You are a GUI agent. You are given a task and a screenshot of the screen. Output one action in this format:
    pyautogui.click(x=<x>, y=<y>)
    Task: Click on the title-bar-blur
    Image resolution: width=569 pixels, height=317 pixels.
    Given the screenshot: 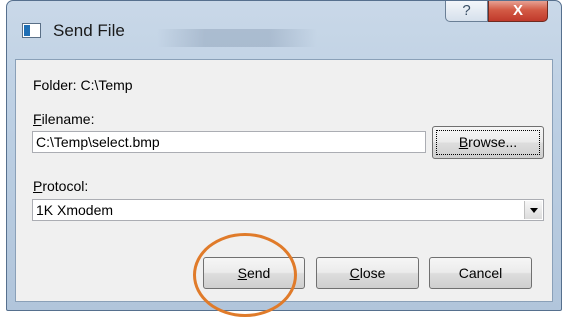 What is the action you would take?
    pyautogui.click(x=237, y=38)
    